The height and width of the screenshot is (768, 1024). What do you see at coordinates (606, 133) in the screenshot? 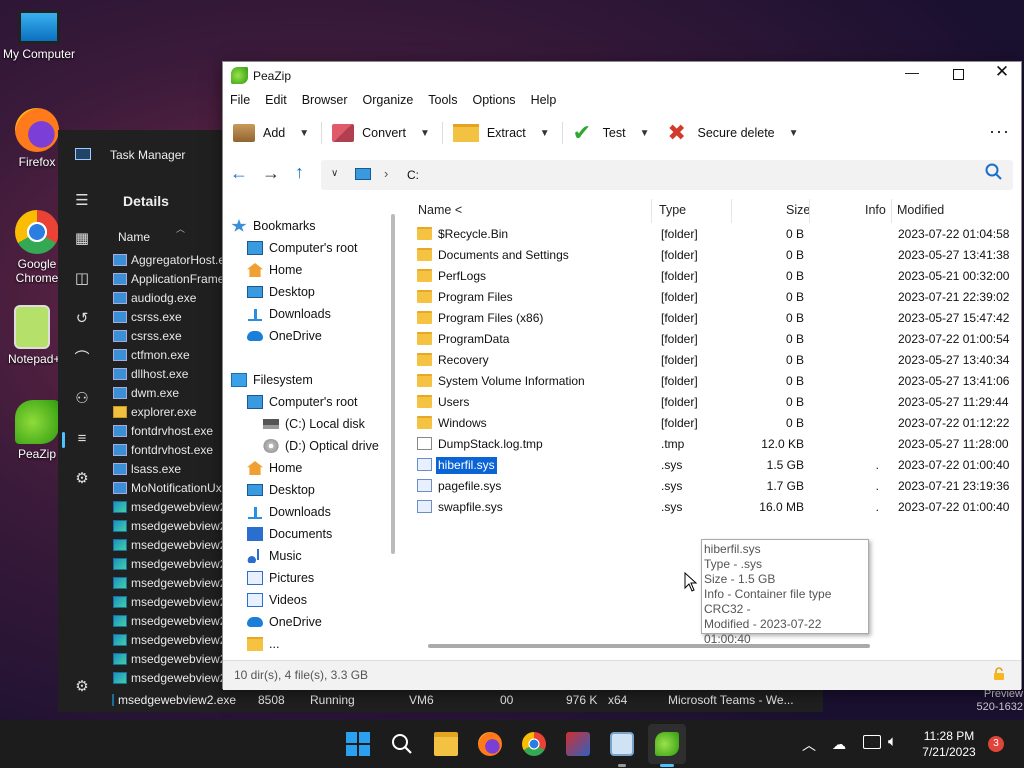
I see `test-button: ✔ Test ▼` at bounding box center [606, 133].